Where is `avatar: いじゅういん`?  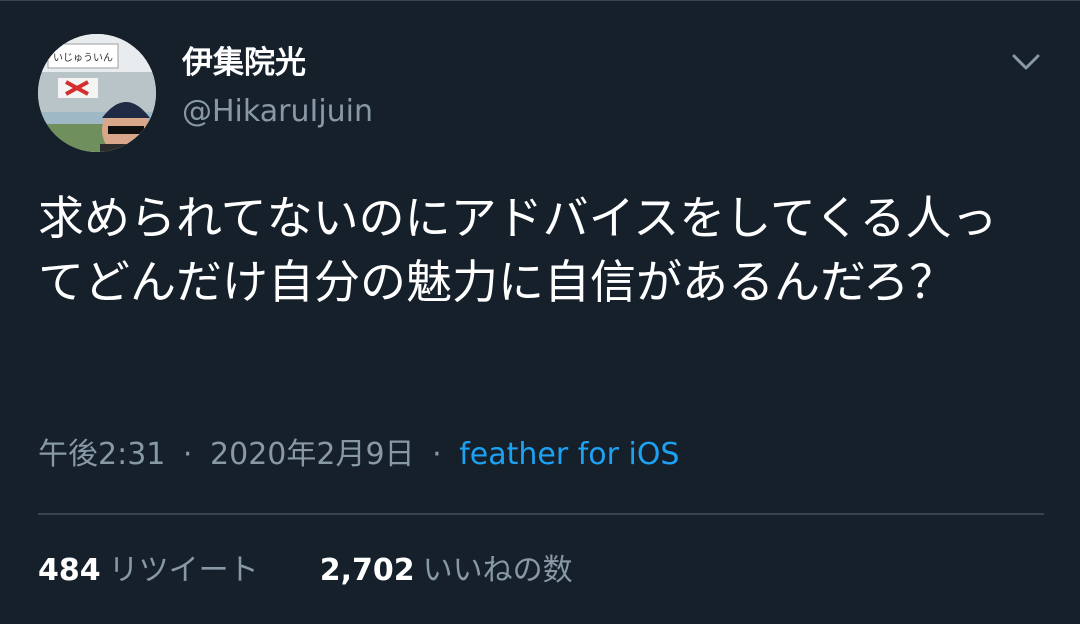 avatar: いじゅういん is located at coordinates (97, 93).